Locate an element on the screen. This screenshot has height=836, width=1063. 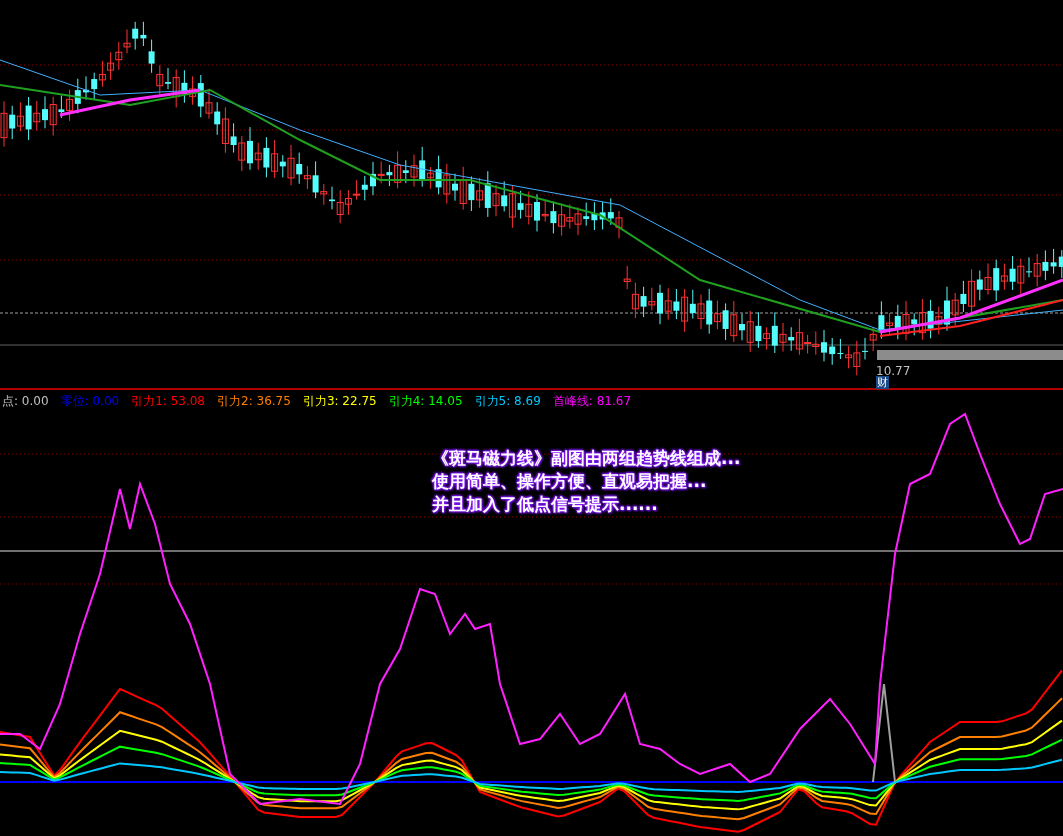
legend-value: 点: 0.00 is located at coordinates (25, 401).